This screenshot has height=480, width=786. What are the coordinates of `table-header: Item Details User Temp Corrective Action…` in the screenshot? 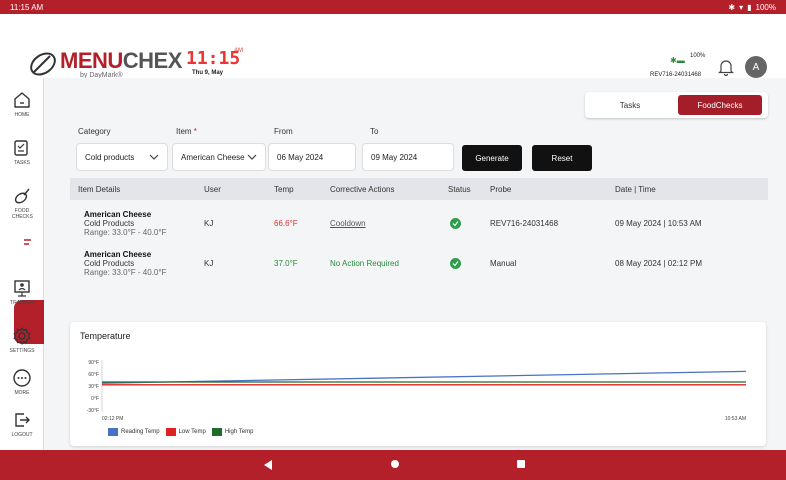 It's located at (419, 189).